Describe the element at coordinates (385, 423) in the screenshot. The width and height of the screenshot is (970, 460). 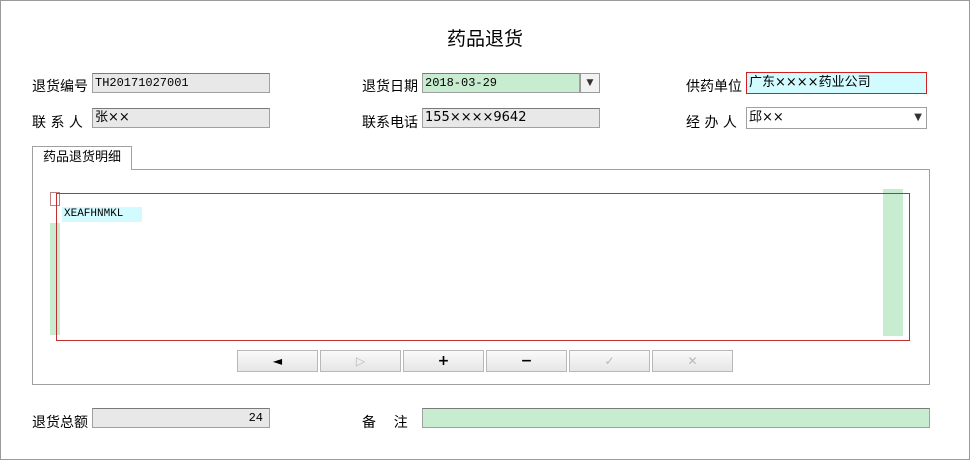
I see `remark-label: 备 注` at that location.